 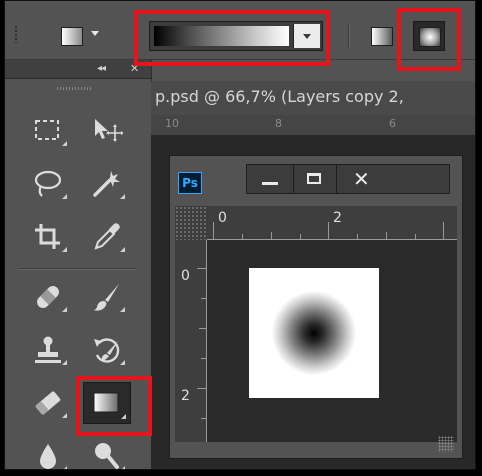 I want to click on history-brush-icon, so click(x=107, y=350).